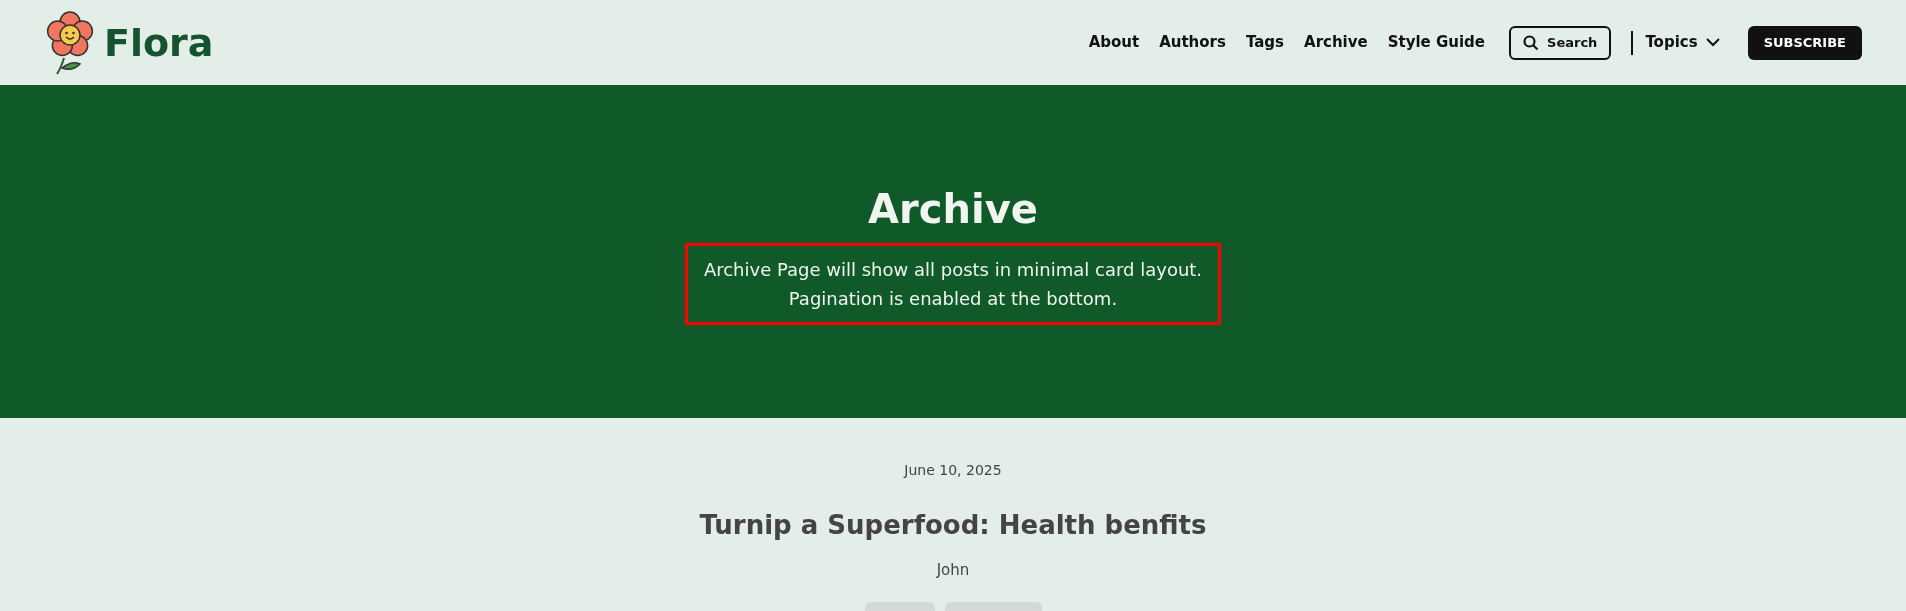 The height and width of the screenshot is (611, 1906). I want to click on search-icon, so click(1531, 42).